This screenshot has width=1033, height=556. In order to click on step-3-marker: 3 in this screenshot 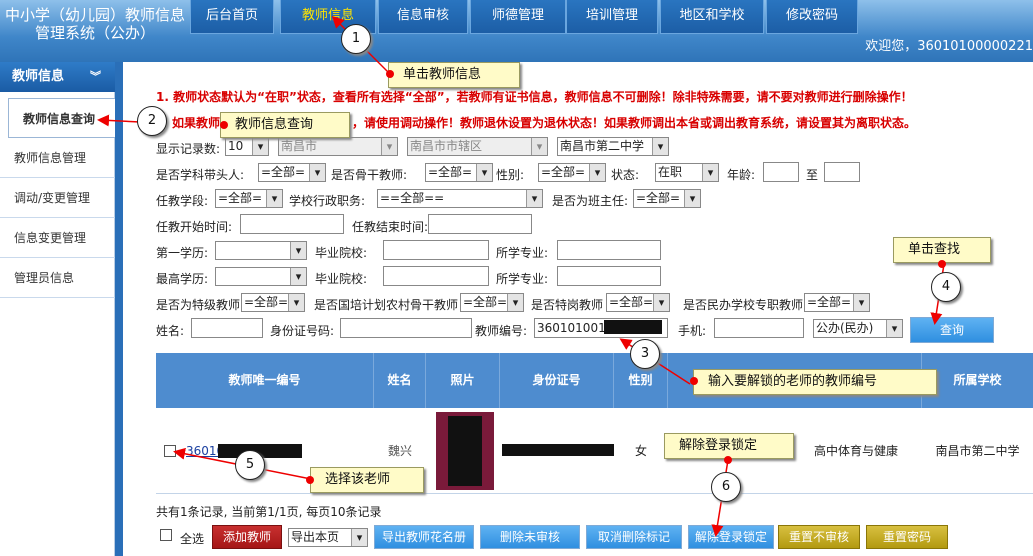, I will do `click(645, 354)`.